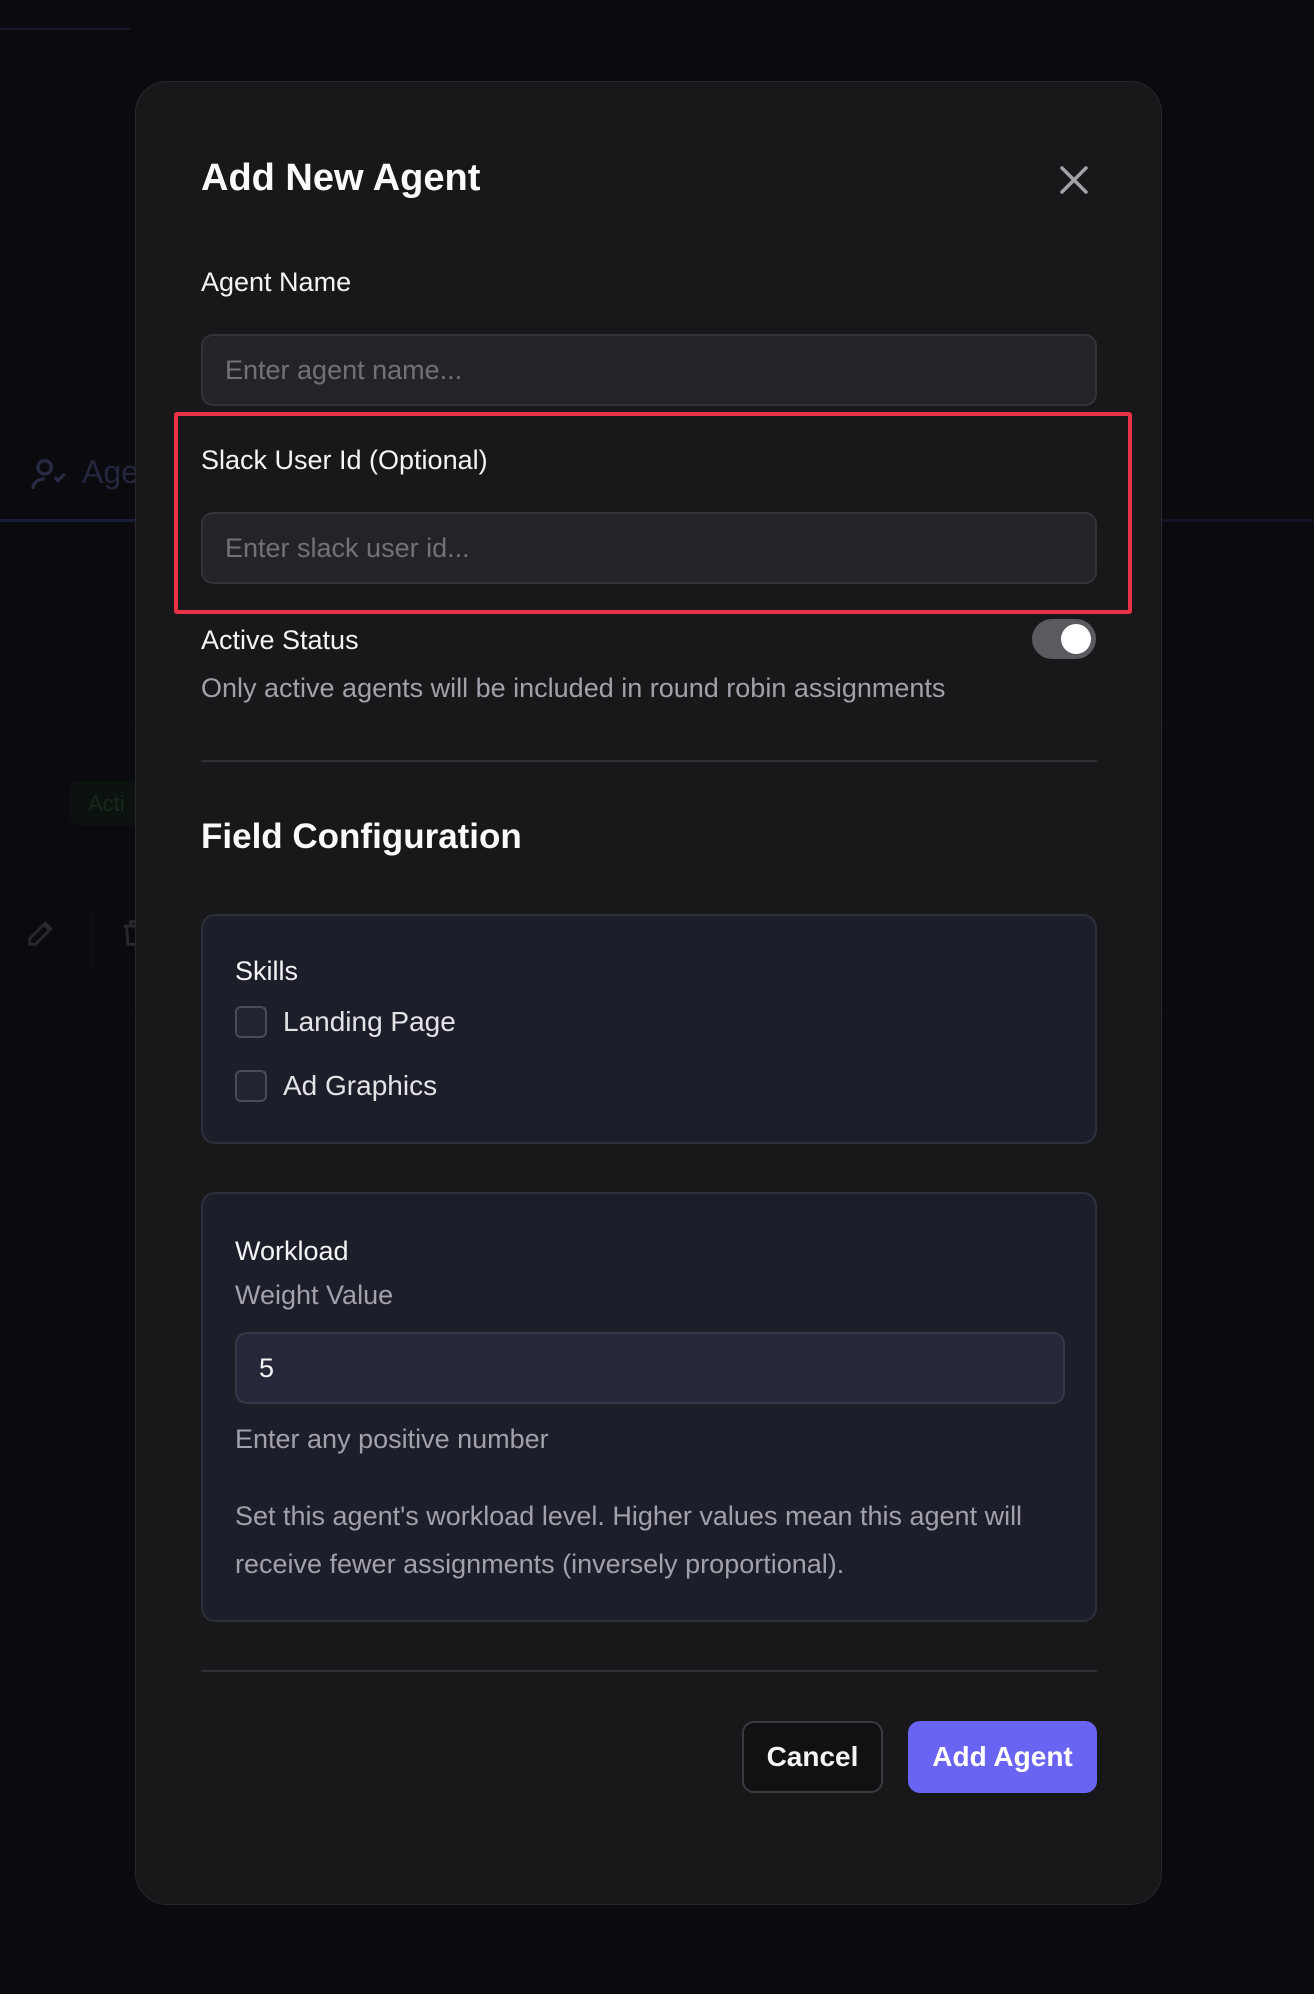 Image resolution: width=1314 pixels, height=1994 pixels. What do you see at coordinates (1002, 1757) in the screenshot?
I see `add-agent-button: Add Agent` at bounding box center [1002, 1757].